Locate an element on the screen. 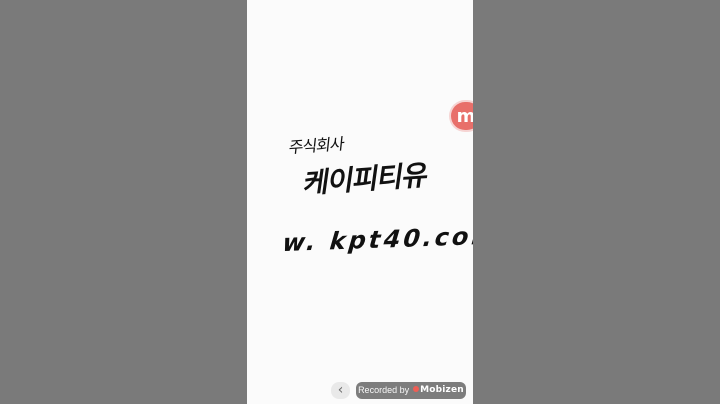 The image size is (720, 404). recorded-by-text: Recorded by is located at coordinates (384, 390).